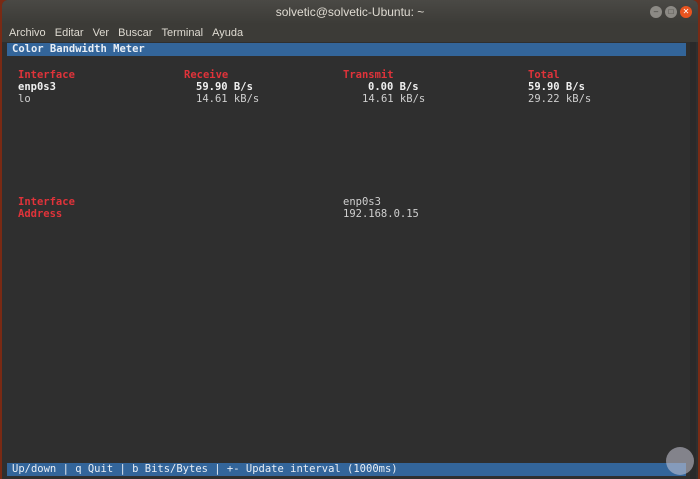  Describe the element at coordinates (69, 33) in the screenshot. I see `menu-editar: Editar` at that location.